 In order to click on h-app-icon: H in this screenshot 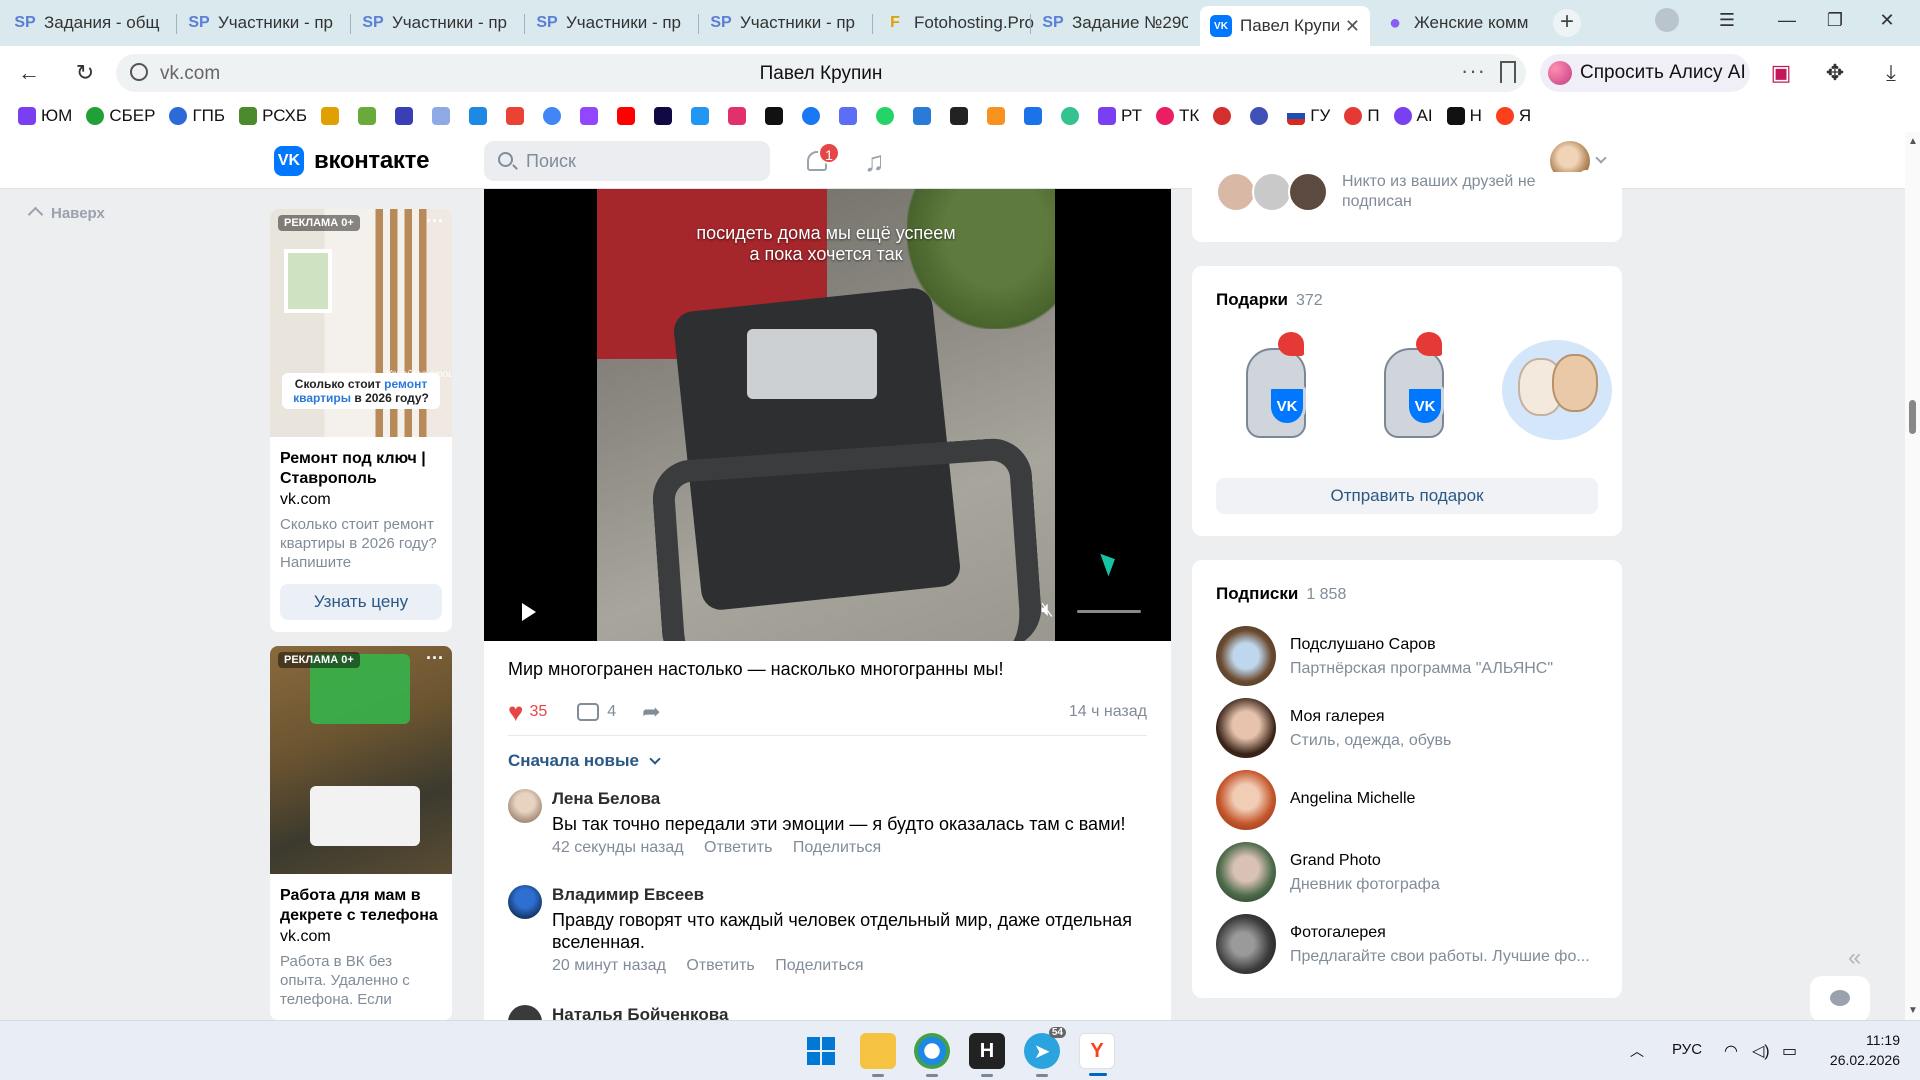, I will do `click(987, 1055)`.